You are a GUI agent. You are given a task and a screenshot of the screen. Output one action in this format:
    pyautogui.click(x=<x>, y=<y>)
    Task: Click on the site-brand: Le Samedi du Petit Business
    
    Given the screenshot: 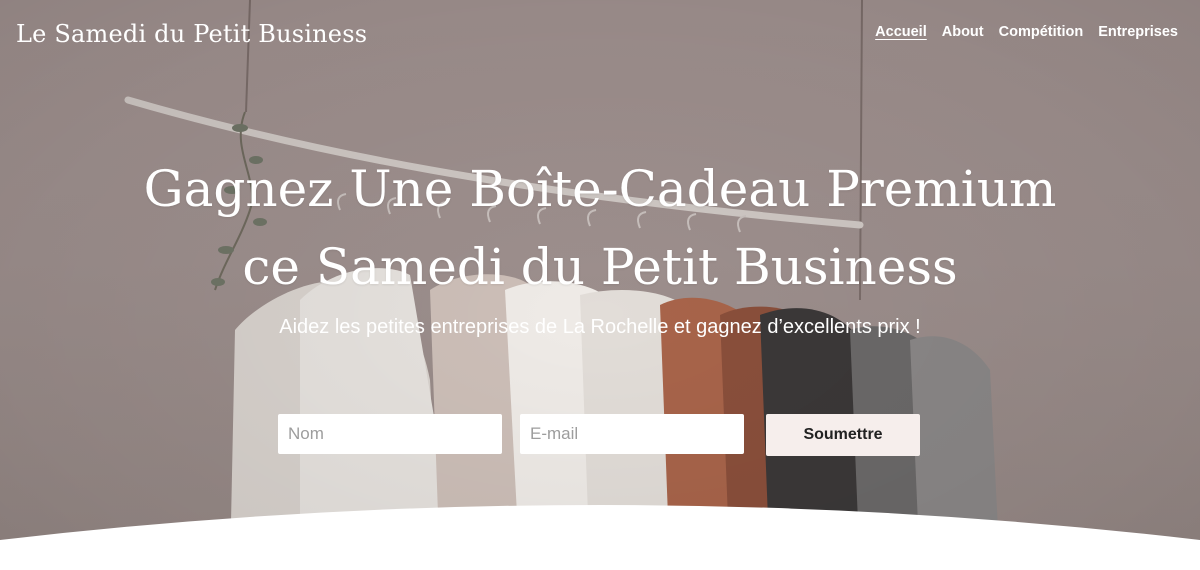 What is the action you would take?
    pyautogui.click(x=191, y=34)
    